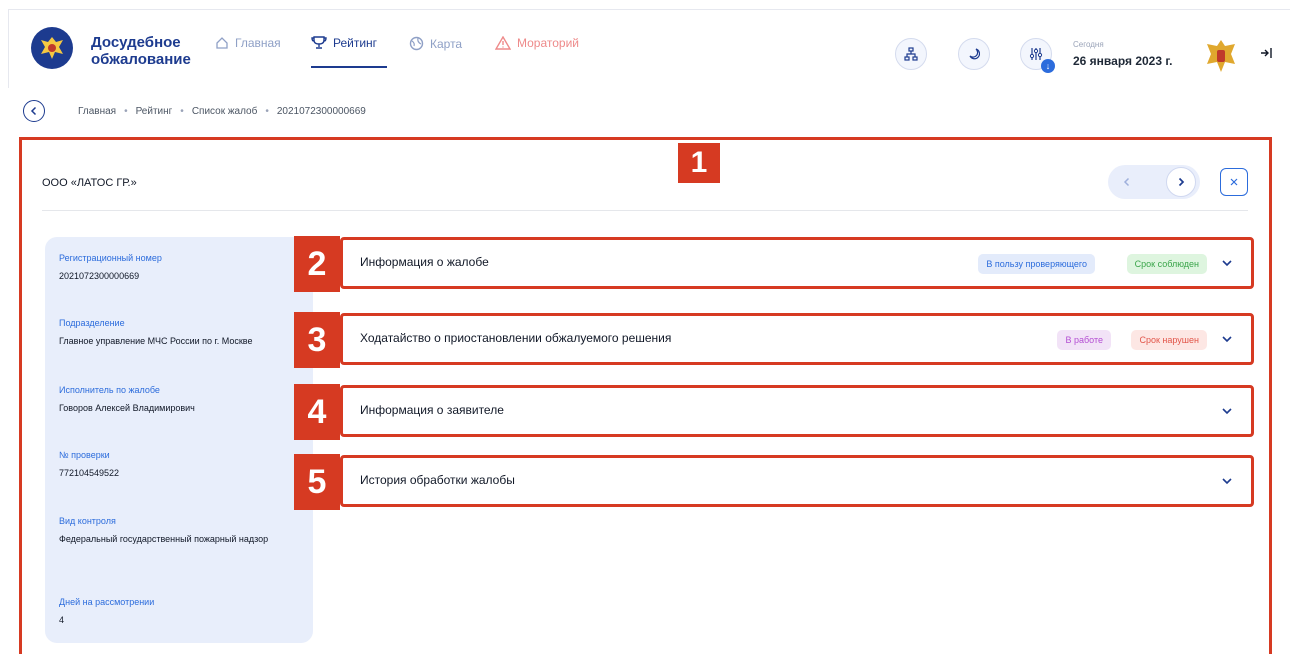  Describe the element at coordinates (87, 521) in the screenshot. I see `field-label: Вид контроля` at that location.